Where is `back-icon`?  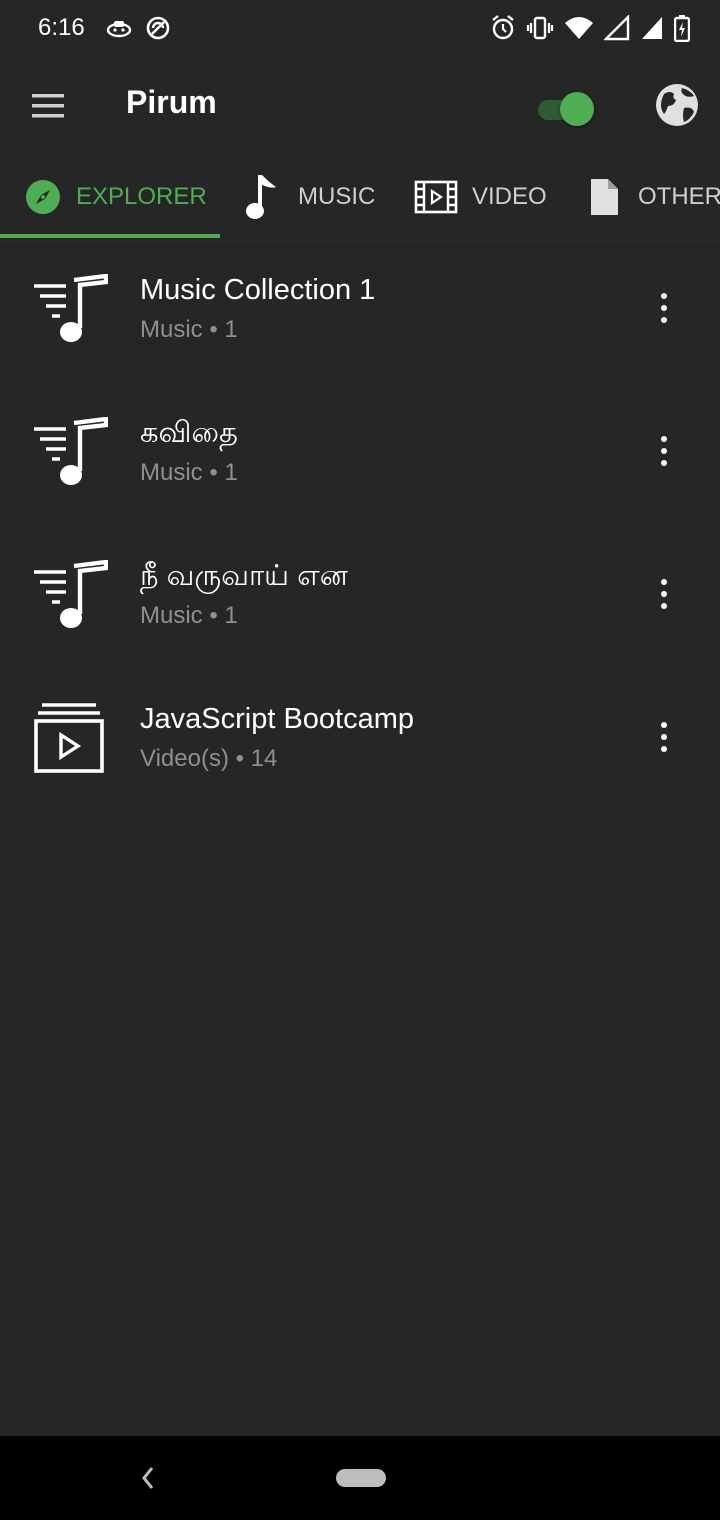 back-icon is located at coordinates (148, 1478).